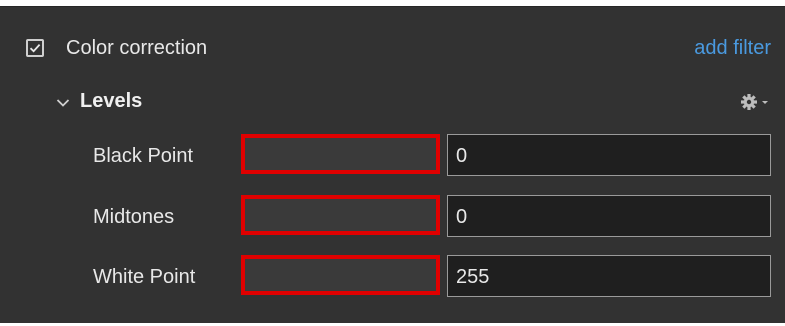 The width and height of the screenshot is (785, 326). I want to click on section-title: Levels, so click(111, 101).